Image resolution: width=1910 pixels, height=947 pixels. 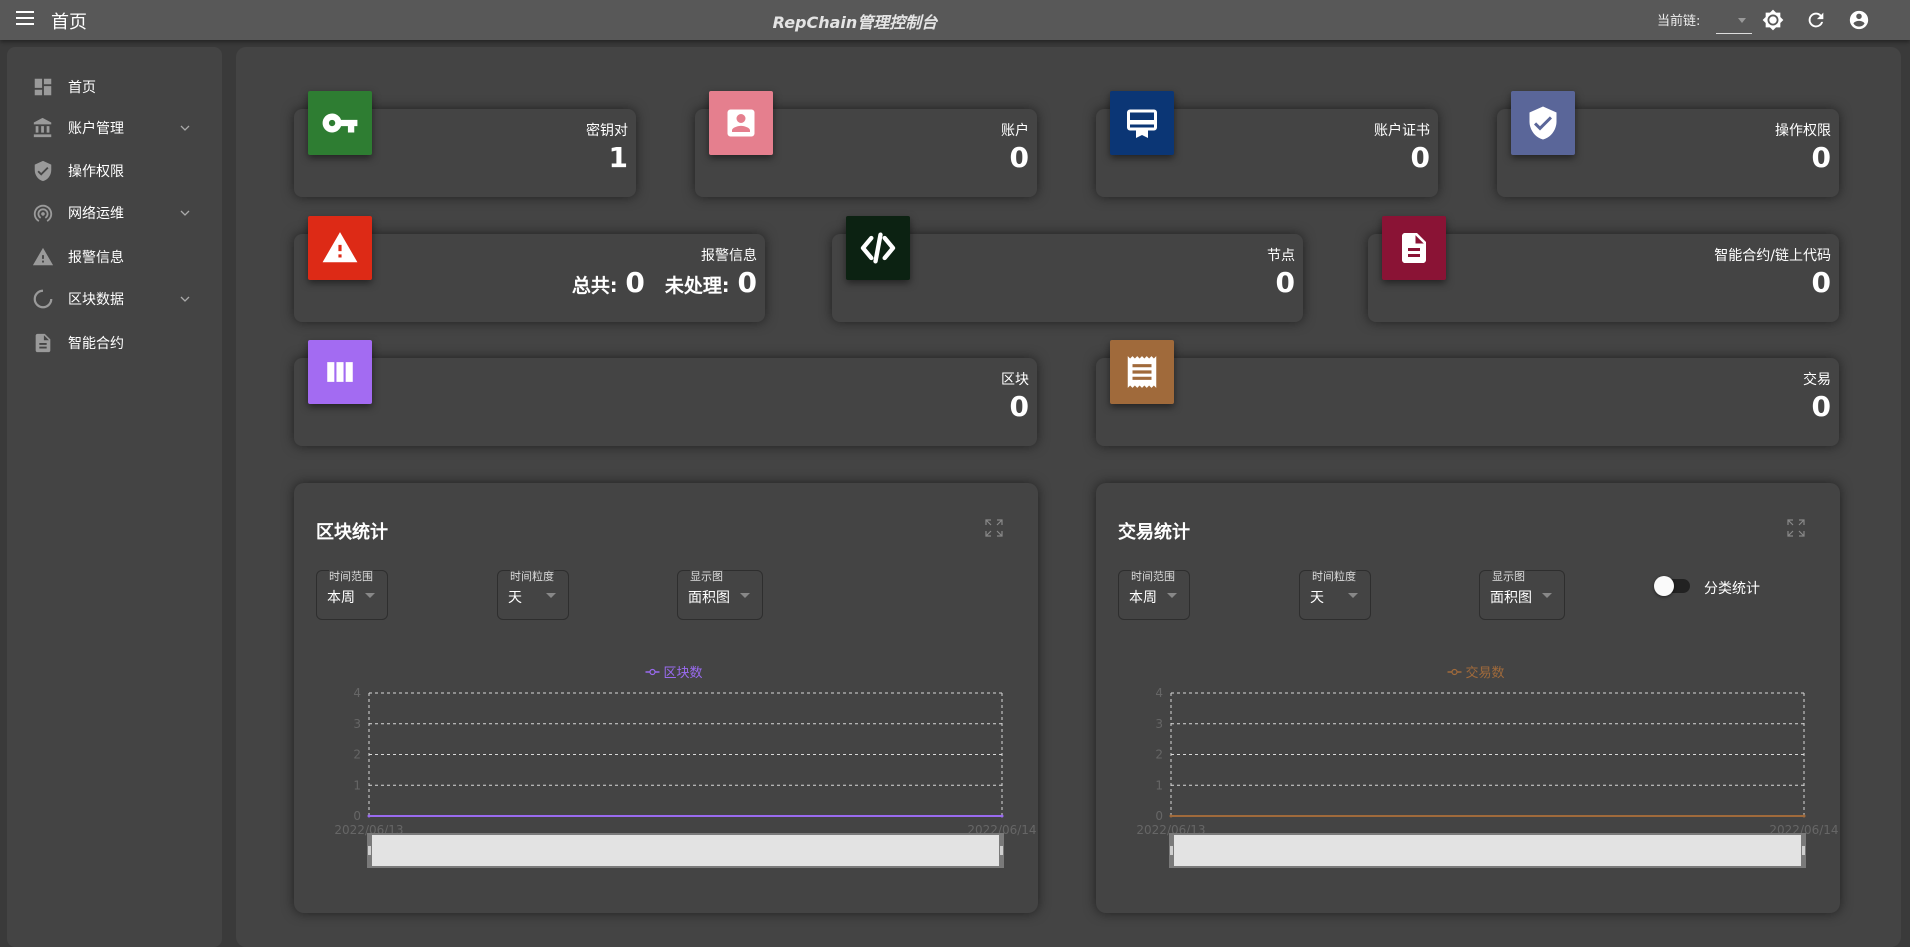 I want to click on sidebar-item-alarms: 报警信息, so click(x=114, y=257).